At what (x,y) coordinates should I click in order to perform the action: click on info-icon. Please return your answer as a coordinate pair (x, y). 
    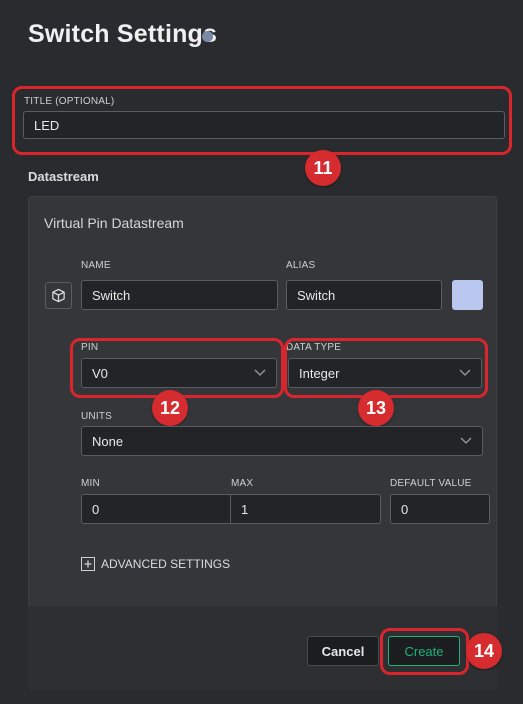
    Looking at the image, I should click on (207, 36).